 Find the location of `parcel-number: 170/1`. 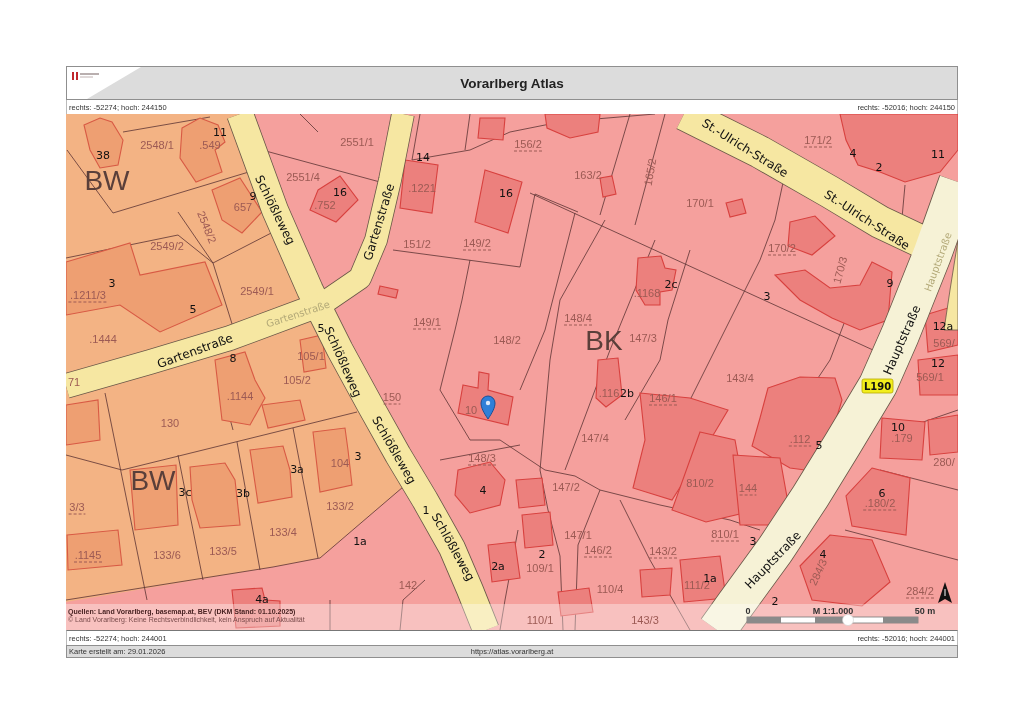

parcel-number: 170/1 is located at coordinates (700, 203).